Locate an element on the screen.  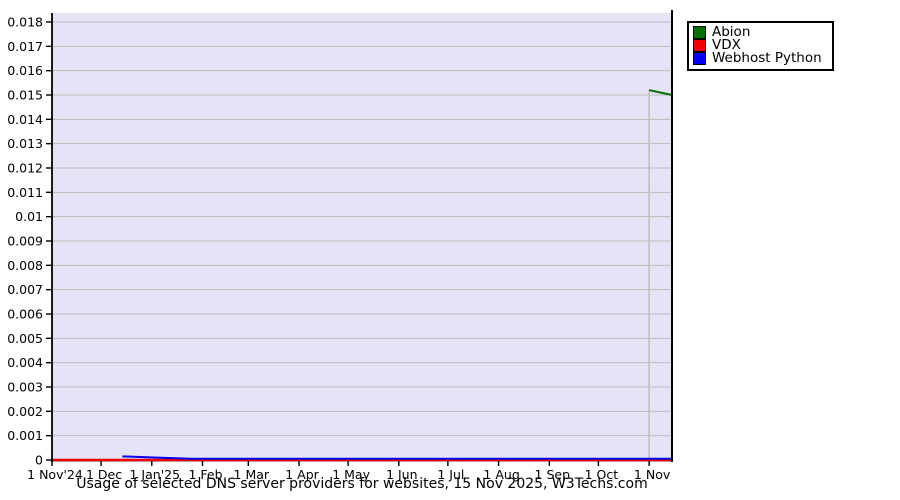
y-tick-label: 0.01 is located at coordinates (29, 216).